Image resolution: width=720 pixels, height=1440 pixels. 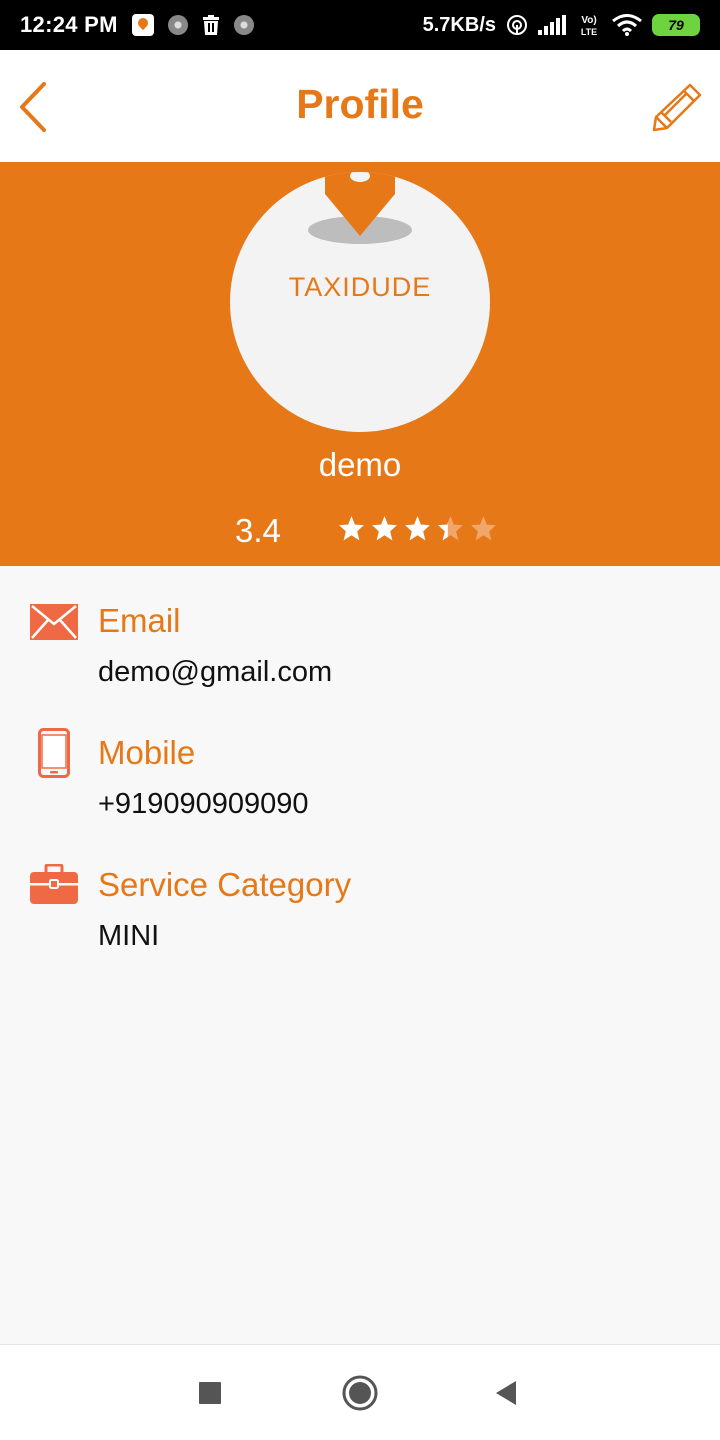 I want to click on user-name: demo, so click(x=360, y=464).